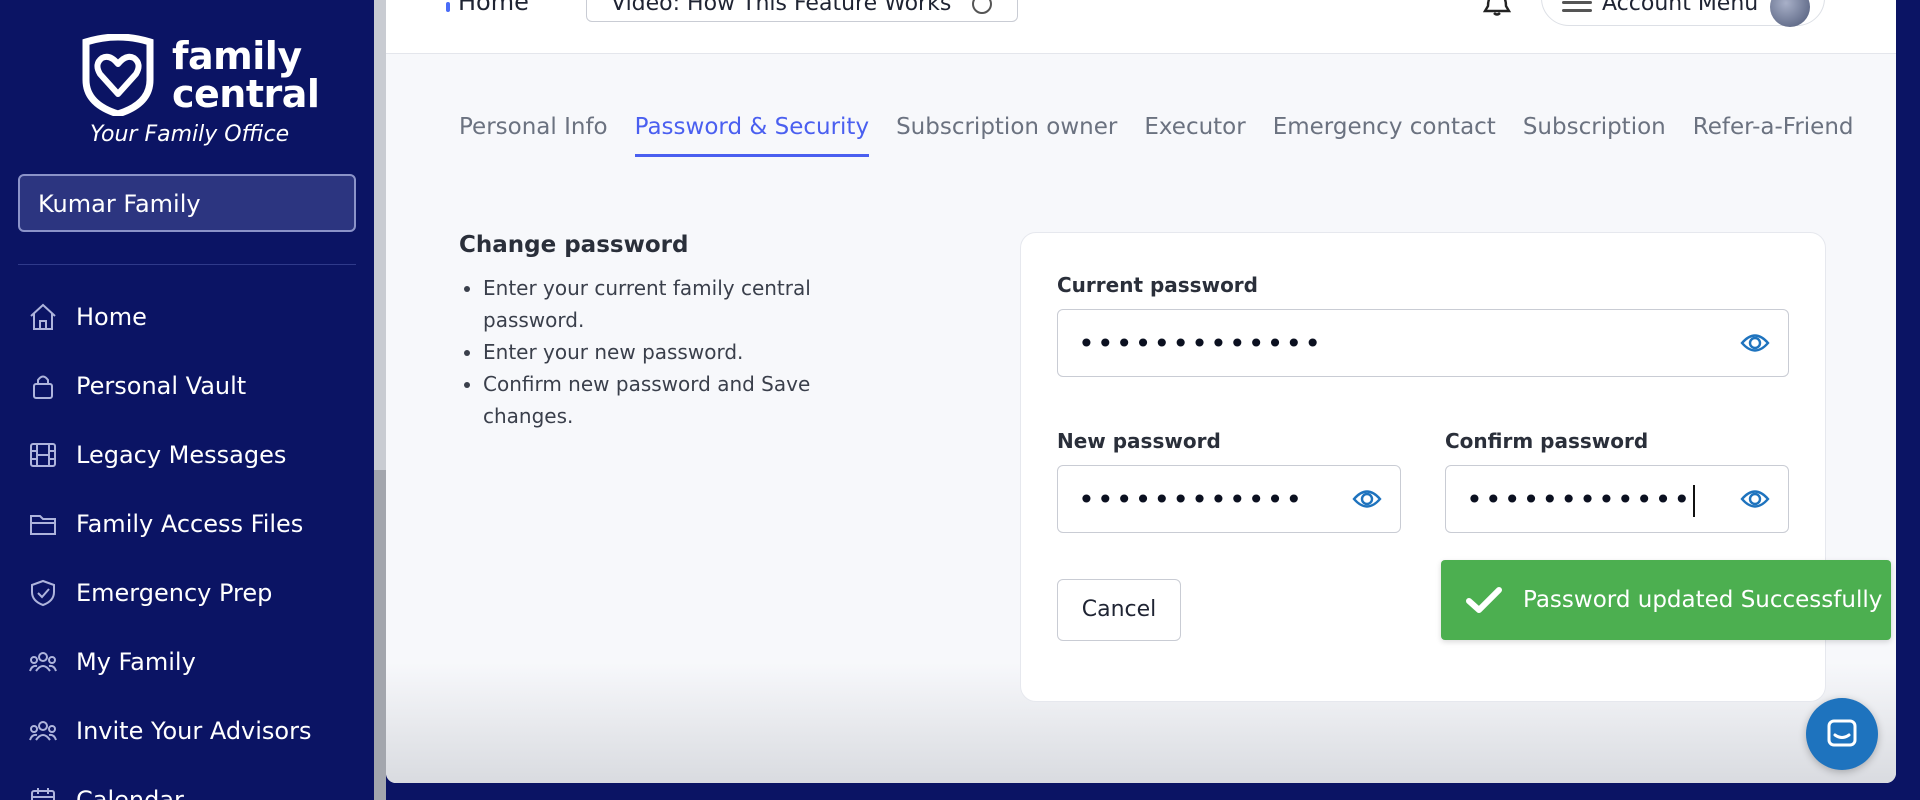 The image size is (1920, 800). I want to click on brand-tagline: Your Family Office, so click(190, 134).